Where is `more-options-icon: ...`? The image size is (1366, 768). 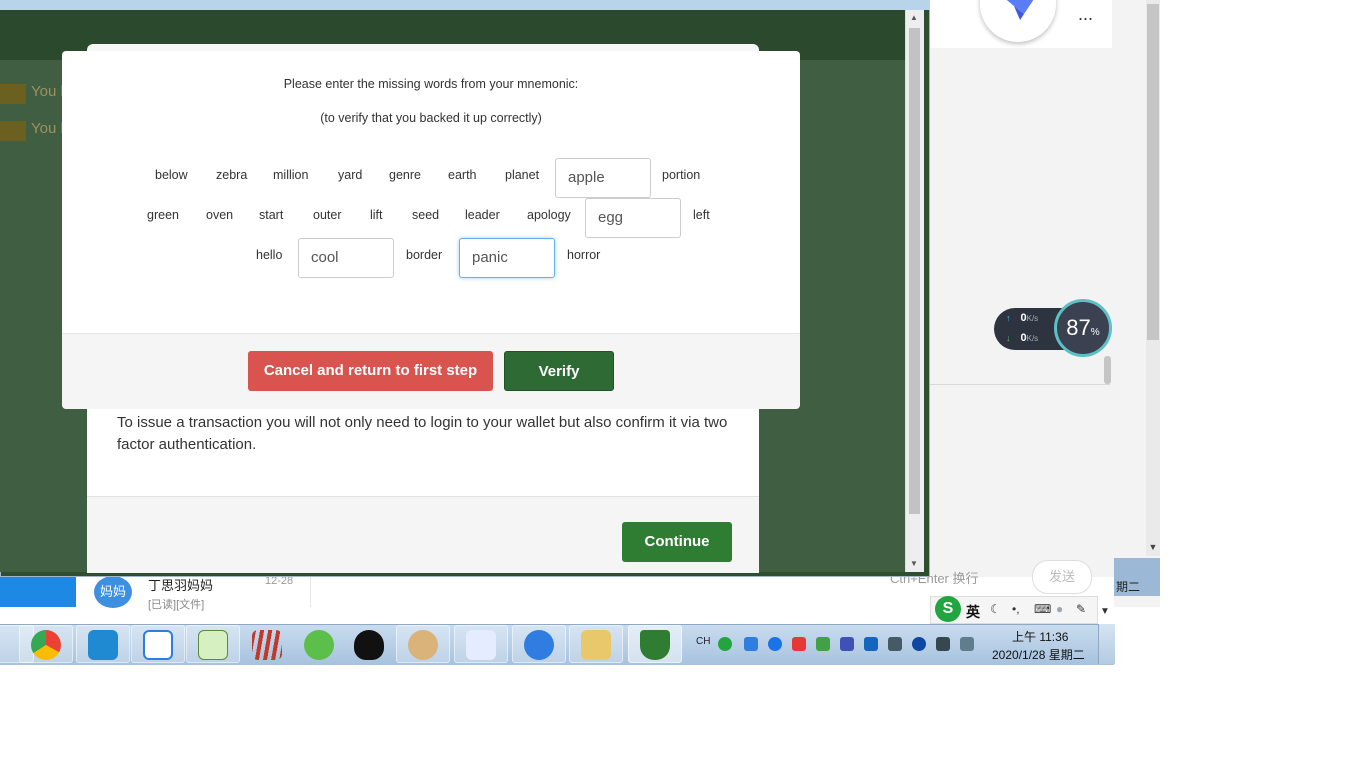 more-options-icon: ... is located at coordinates (1085, 14).